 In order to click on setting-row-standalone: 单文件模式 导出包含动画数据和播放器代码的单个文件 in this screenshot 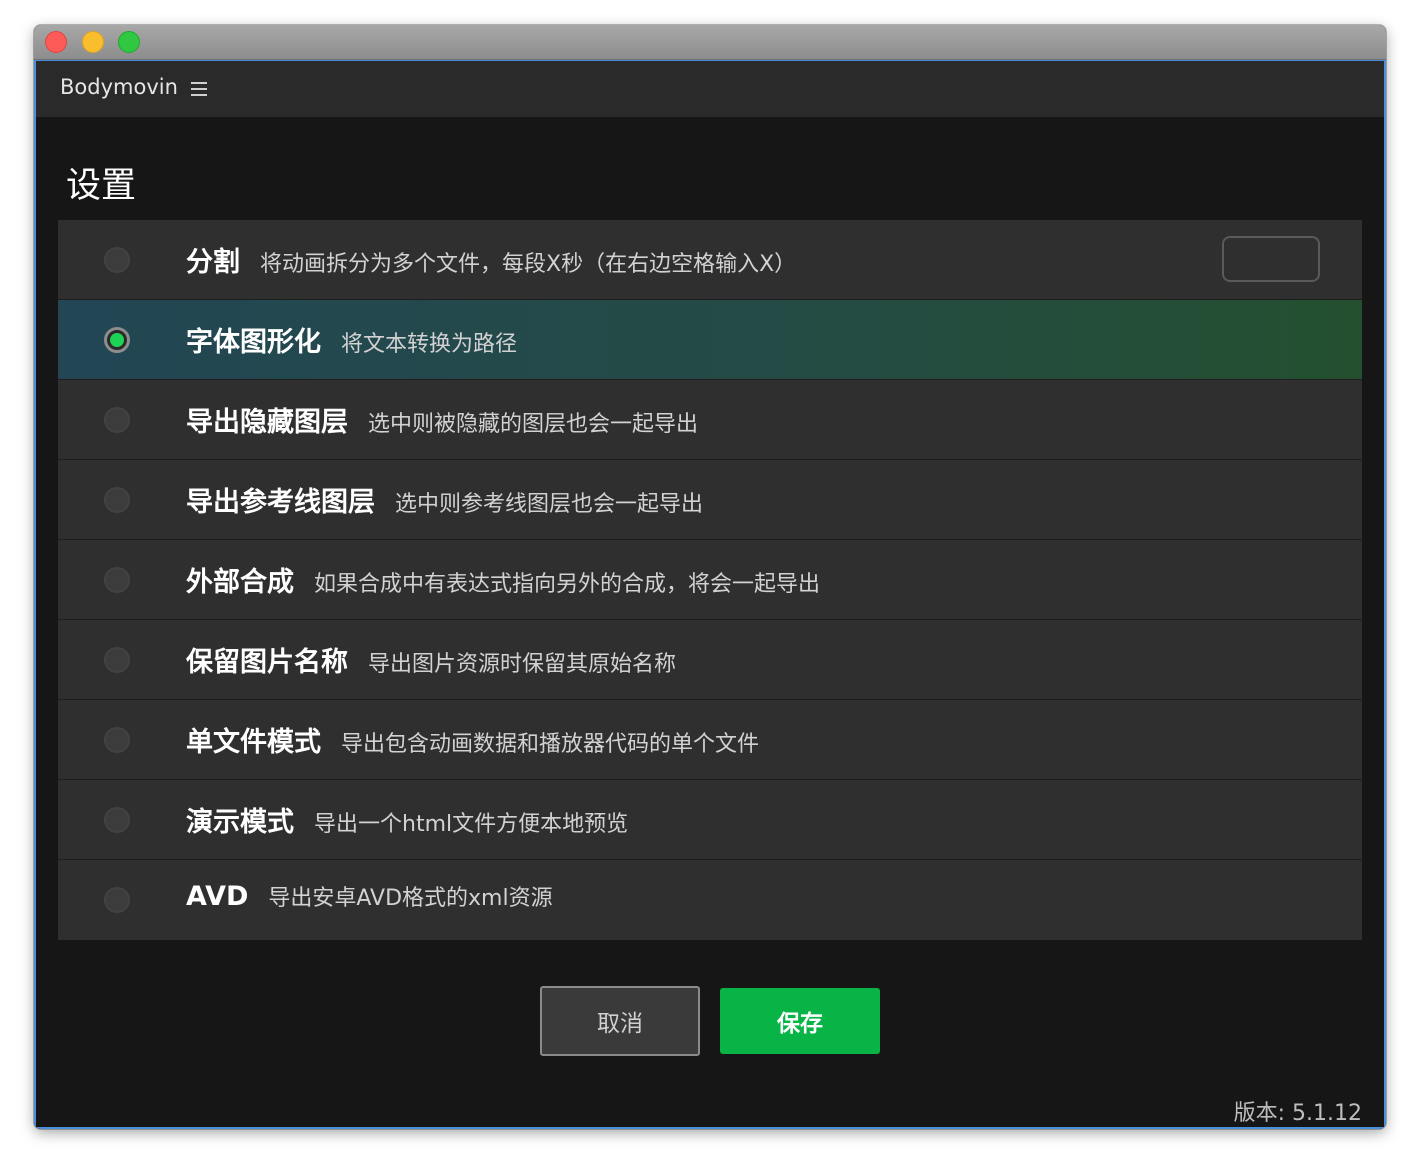, I will do `click(710, 740)`.